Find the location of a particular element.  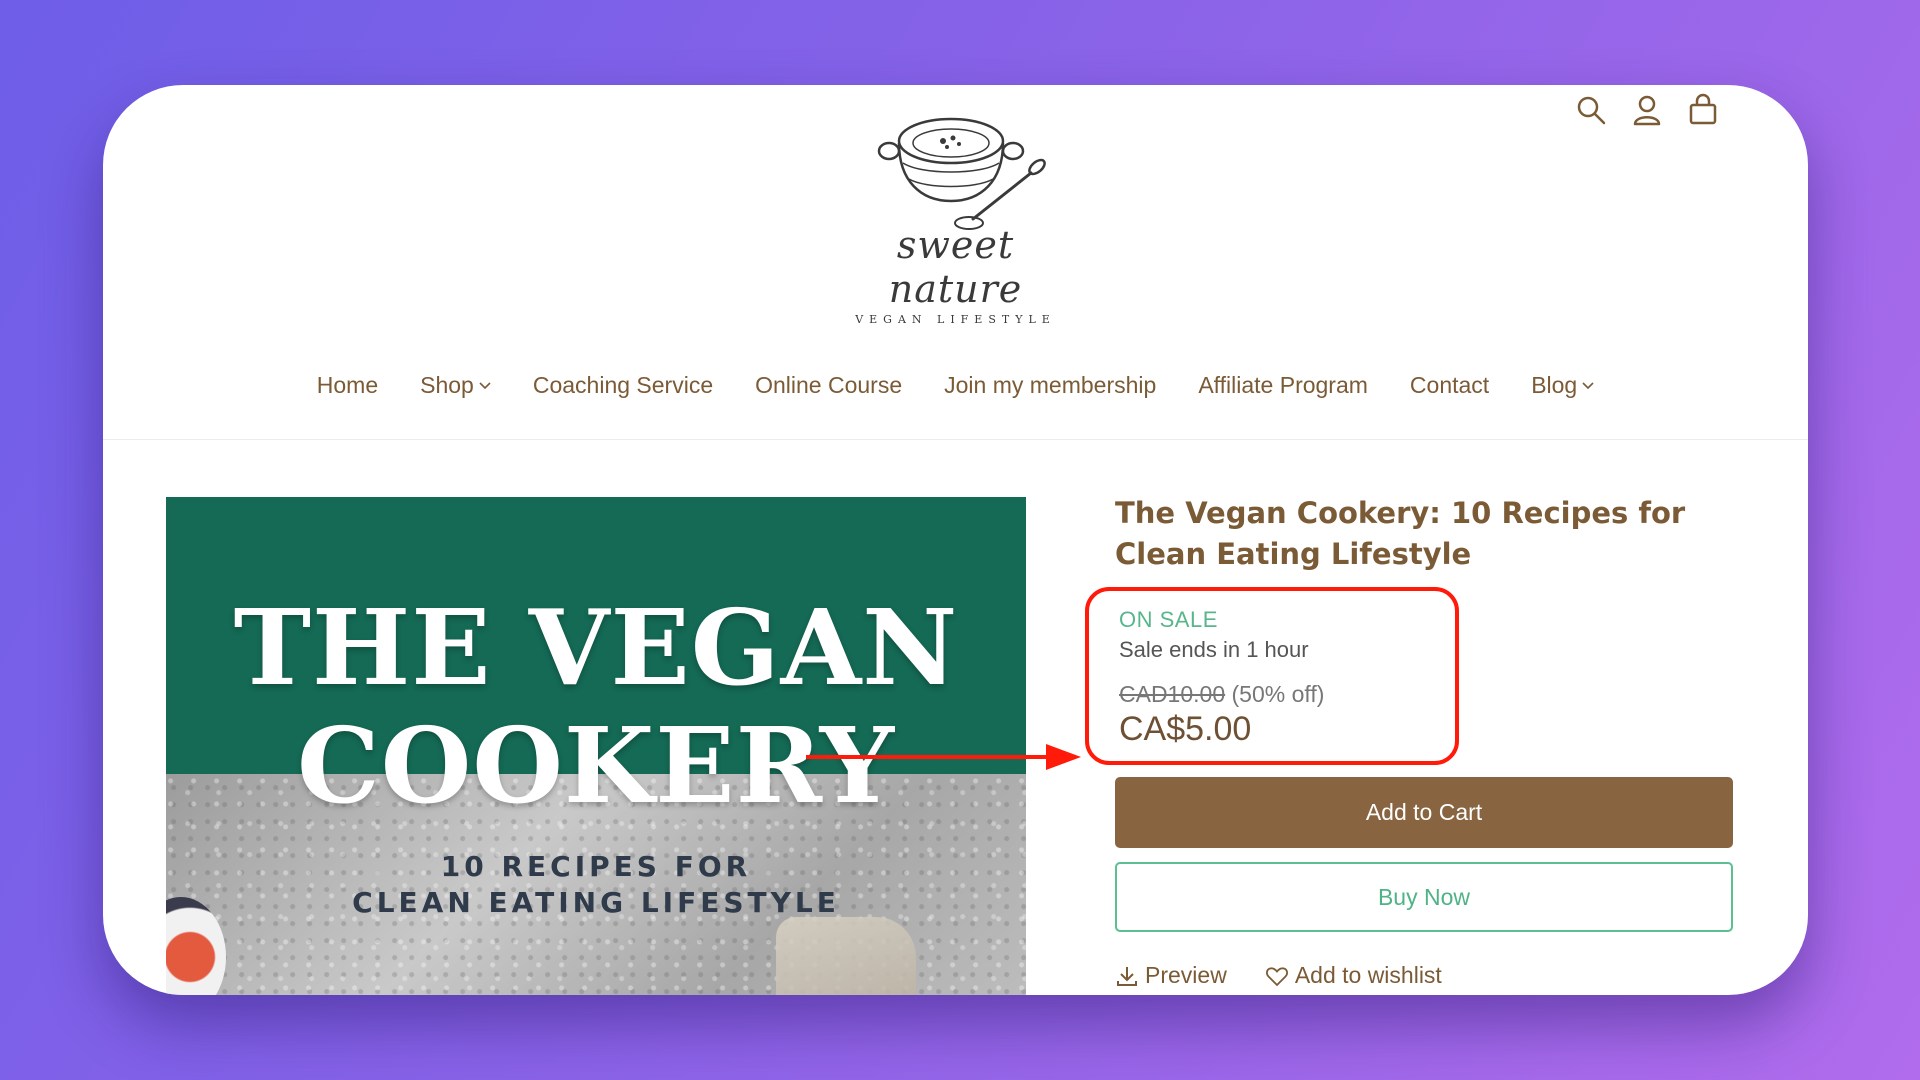

nav-item-membership: Join my membership is located at coordinates (1050, 385).